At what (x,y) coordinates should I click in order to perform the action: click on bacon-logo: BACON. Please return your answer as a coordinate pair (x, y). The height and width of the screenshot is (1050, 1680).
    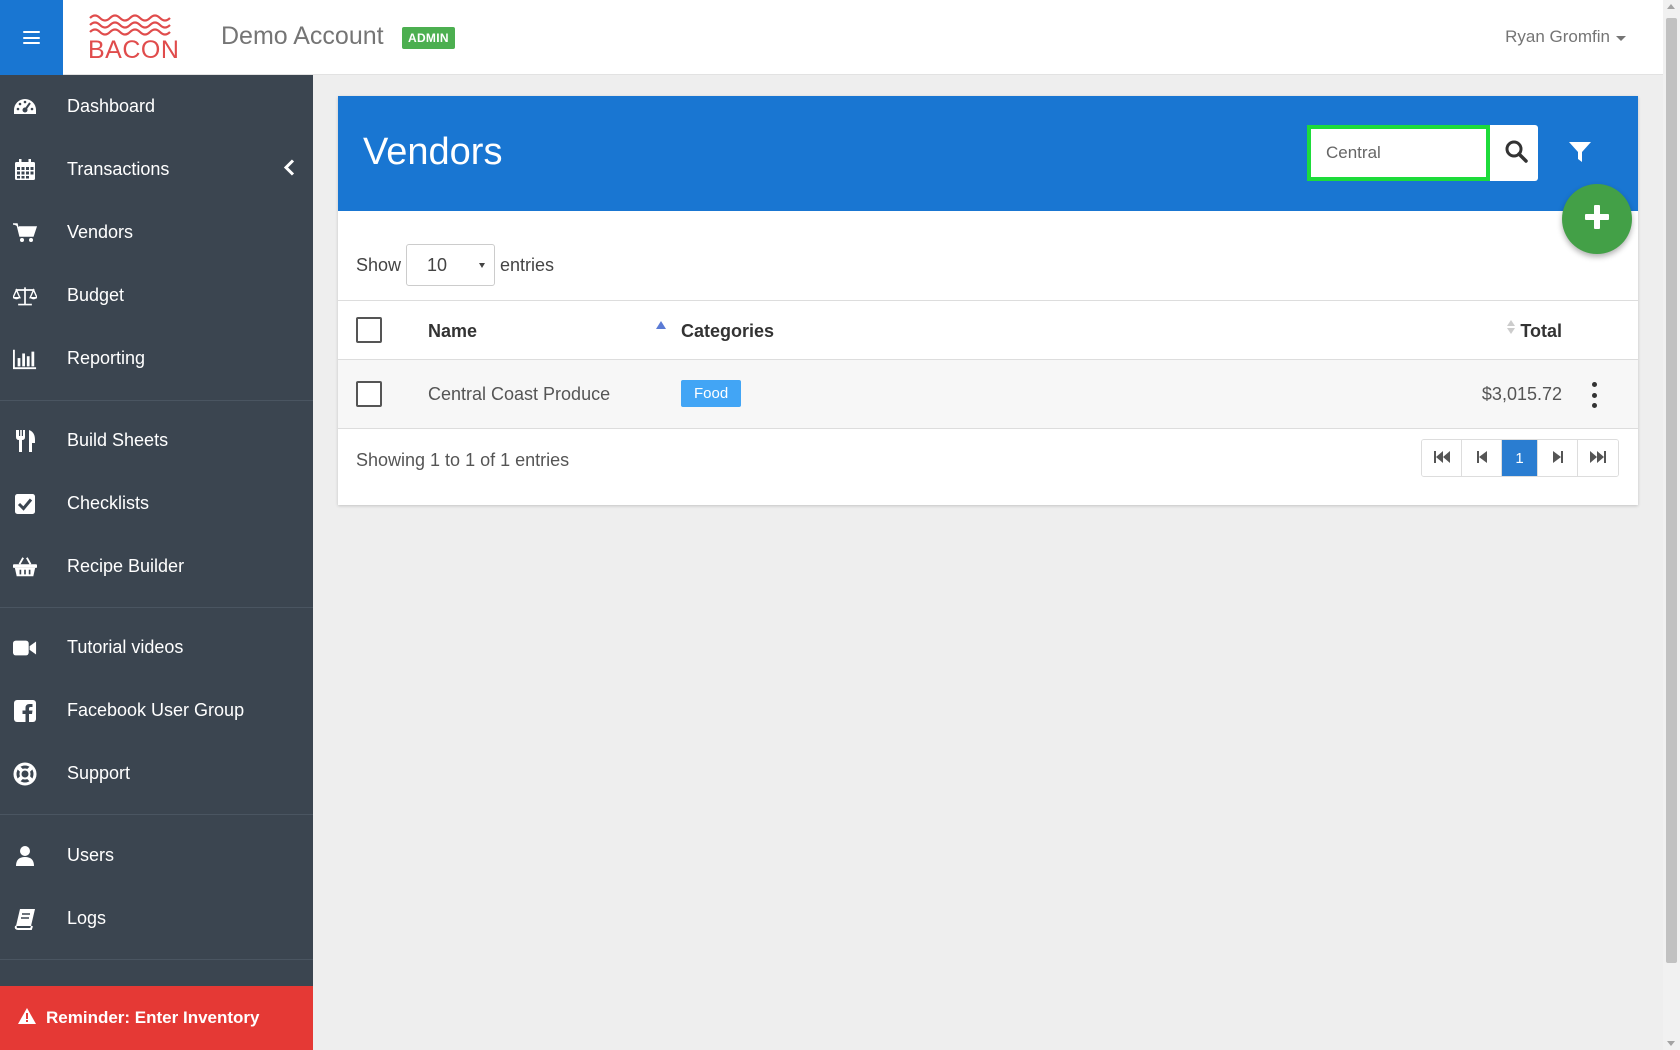
    Looking at the image, I should click on (134, 38).